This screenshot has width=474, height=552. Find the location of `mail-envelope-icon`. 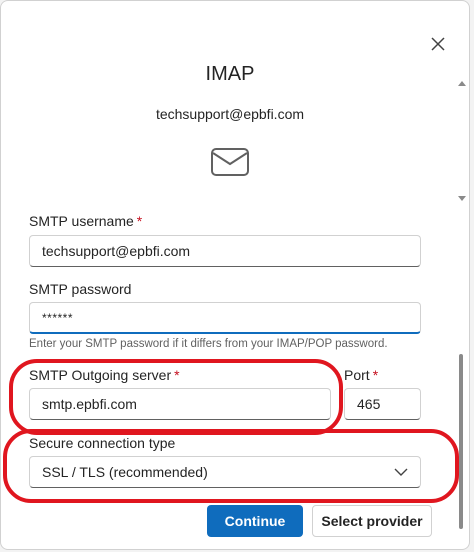

mail-envelope-icon is located at coordinates (230, 162).